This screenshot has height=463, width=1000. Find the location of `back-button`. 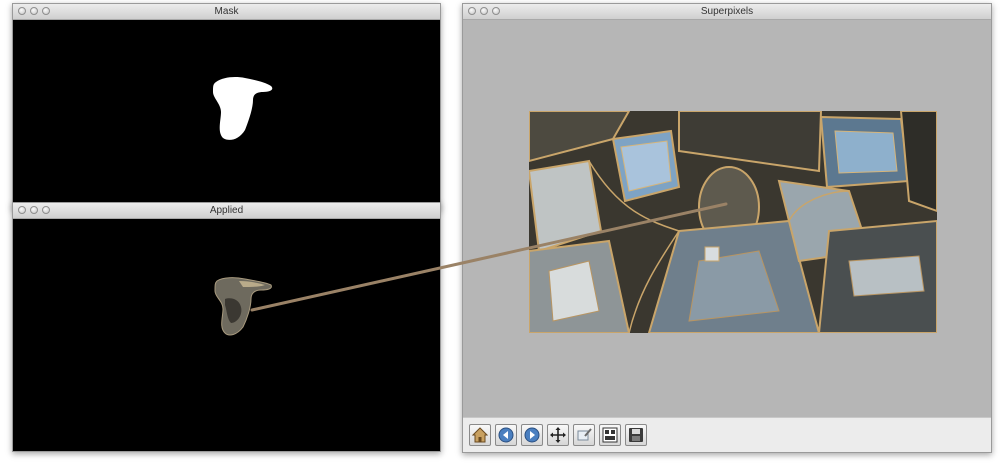

back-button is located at coordinates (506, 435).